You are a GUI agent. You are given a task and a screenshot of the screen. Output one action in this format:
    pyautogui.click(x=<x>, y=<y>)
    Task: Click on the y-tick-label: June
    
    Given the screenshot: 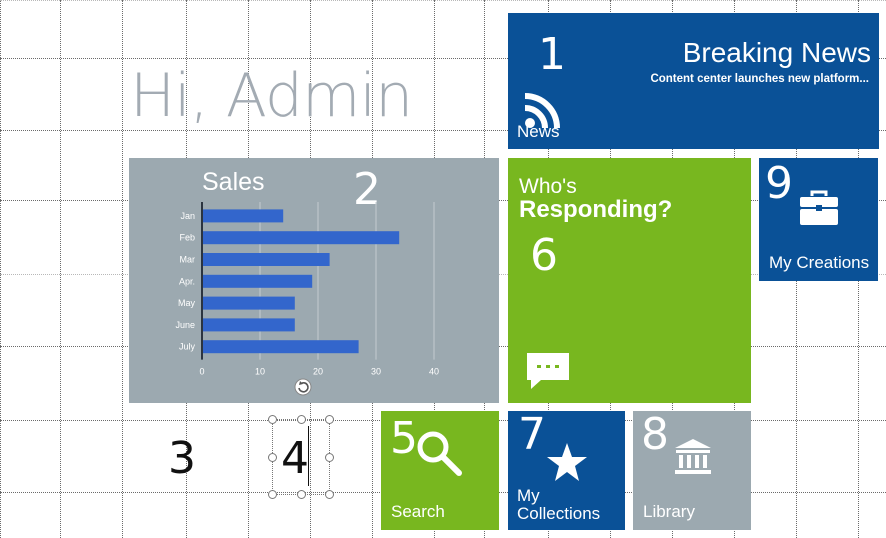 What is the action you would take?
    pyautogui.click(x=185, y=325)
    